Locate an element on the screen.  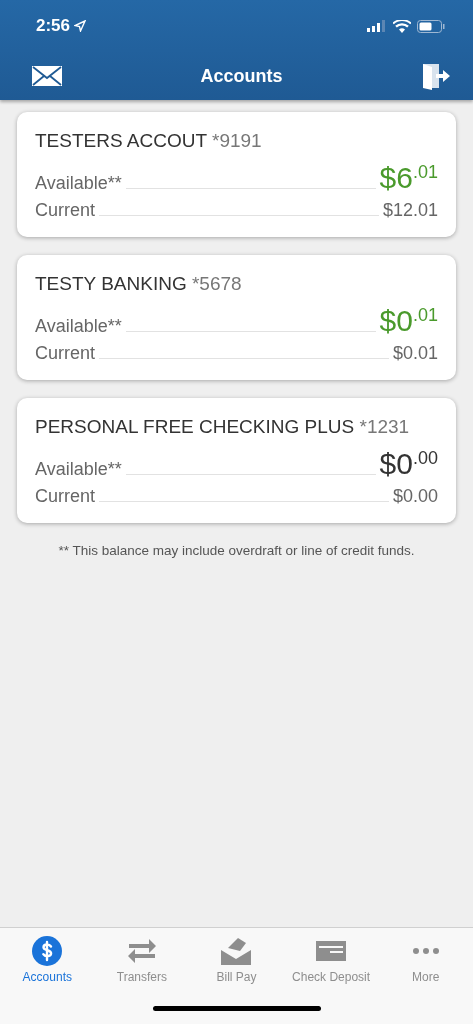
tab: Transfers is located at coordinates (142, 960).